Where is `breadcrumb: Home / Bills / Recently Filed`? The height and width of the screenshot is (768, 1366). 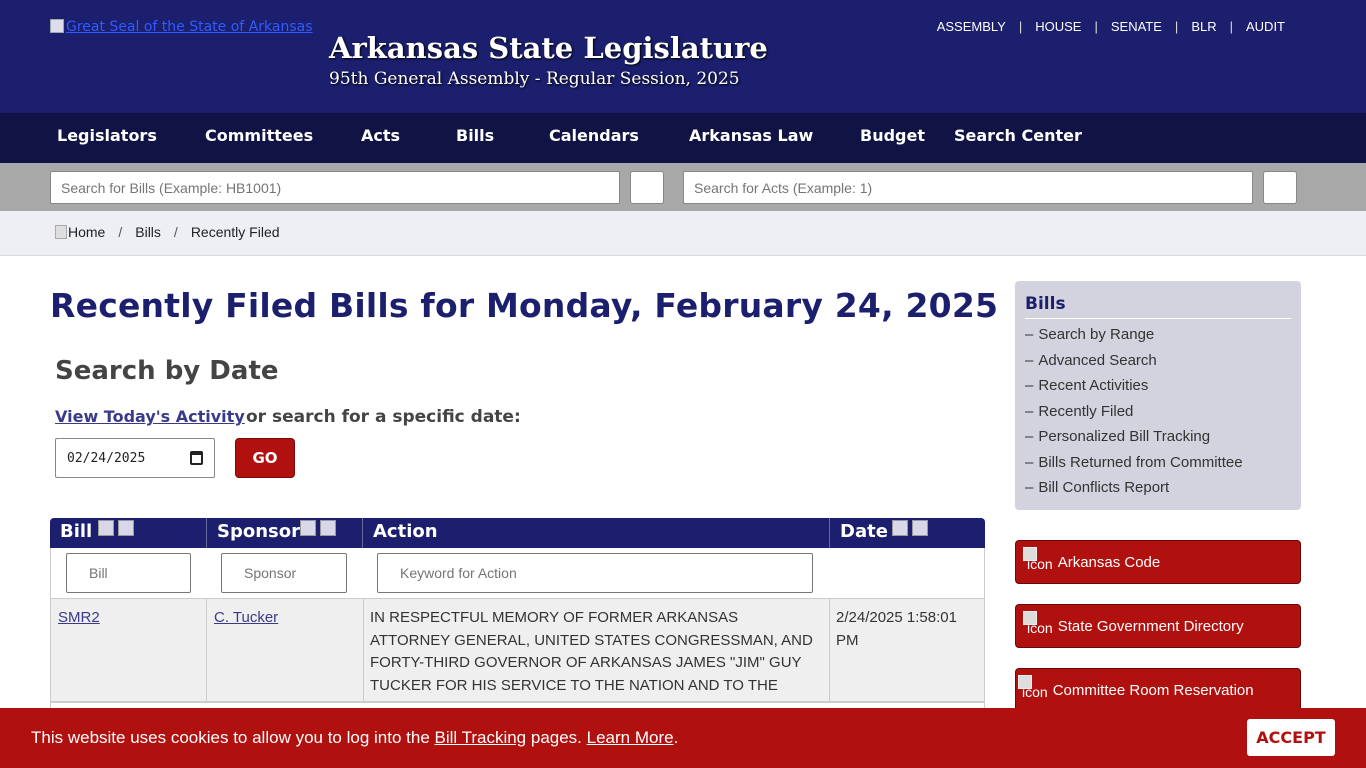
breadcrumb: Home / Bills / Recently Filed is located at coordinates (683, 233).